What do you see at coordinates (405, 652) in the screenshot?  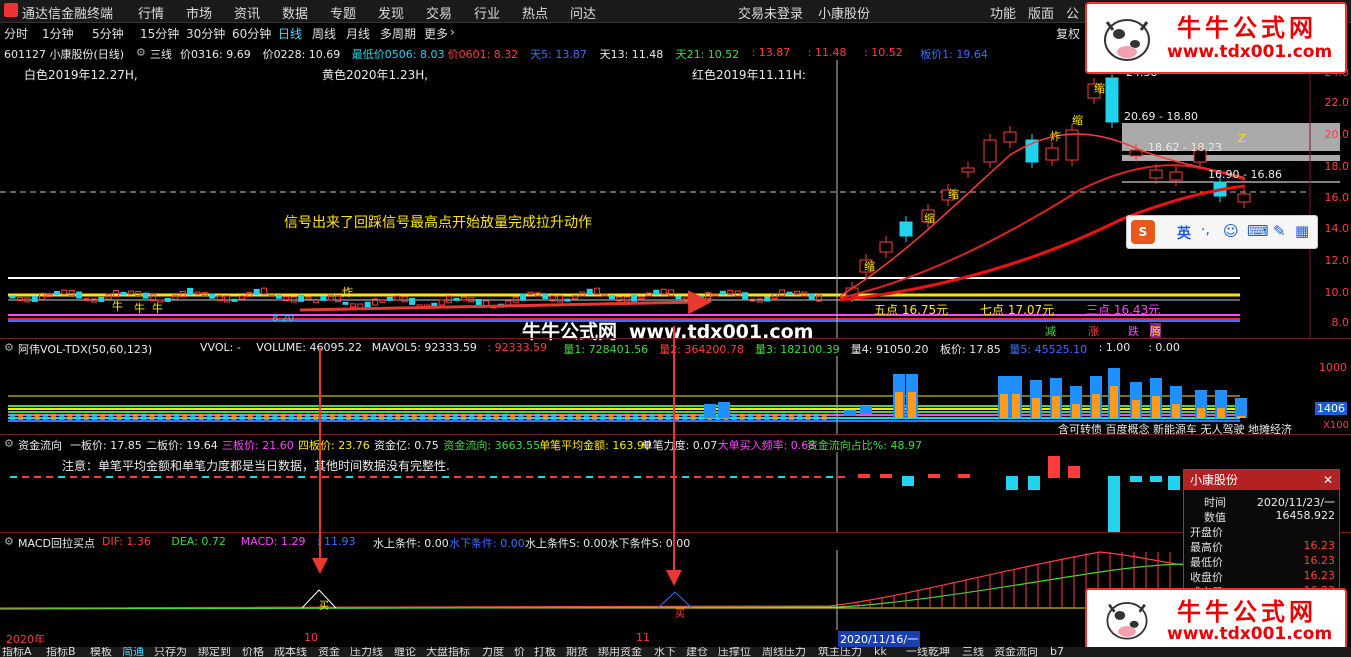 I see `bottom-tab: 缠论` at bounding box center [405, 652].